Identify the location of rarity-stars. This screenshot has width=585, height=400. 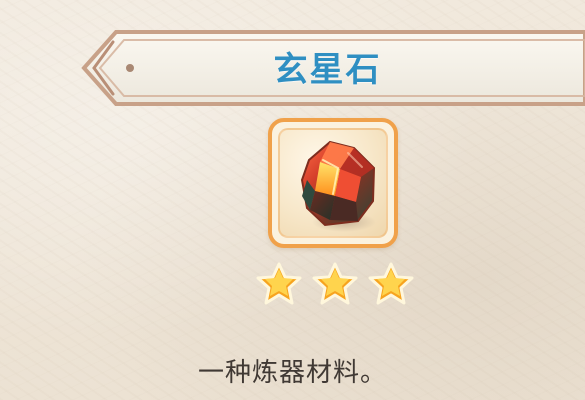
(335, 284).